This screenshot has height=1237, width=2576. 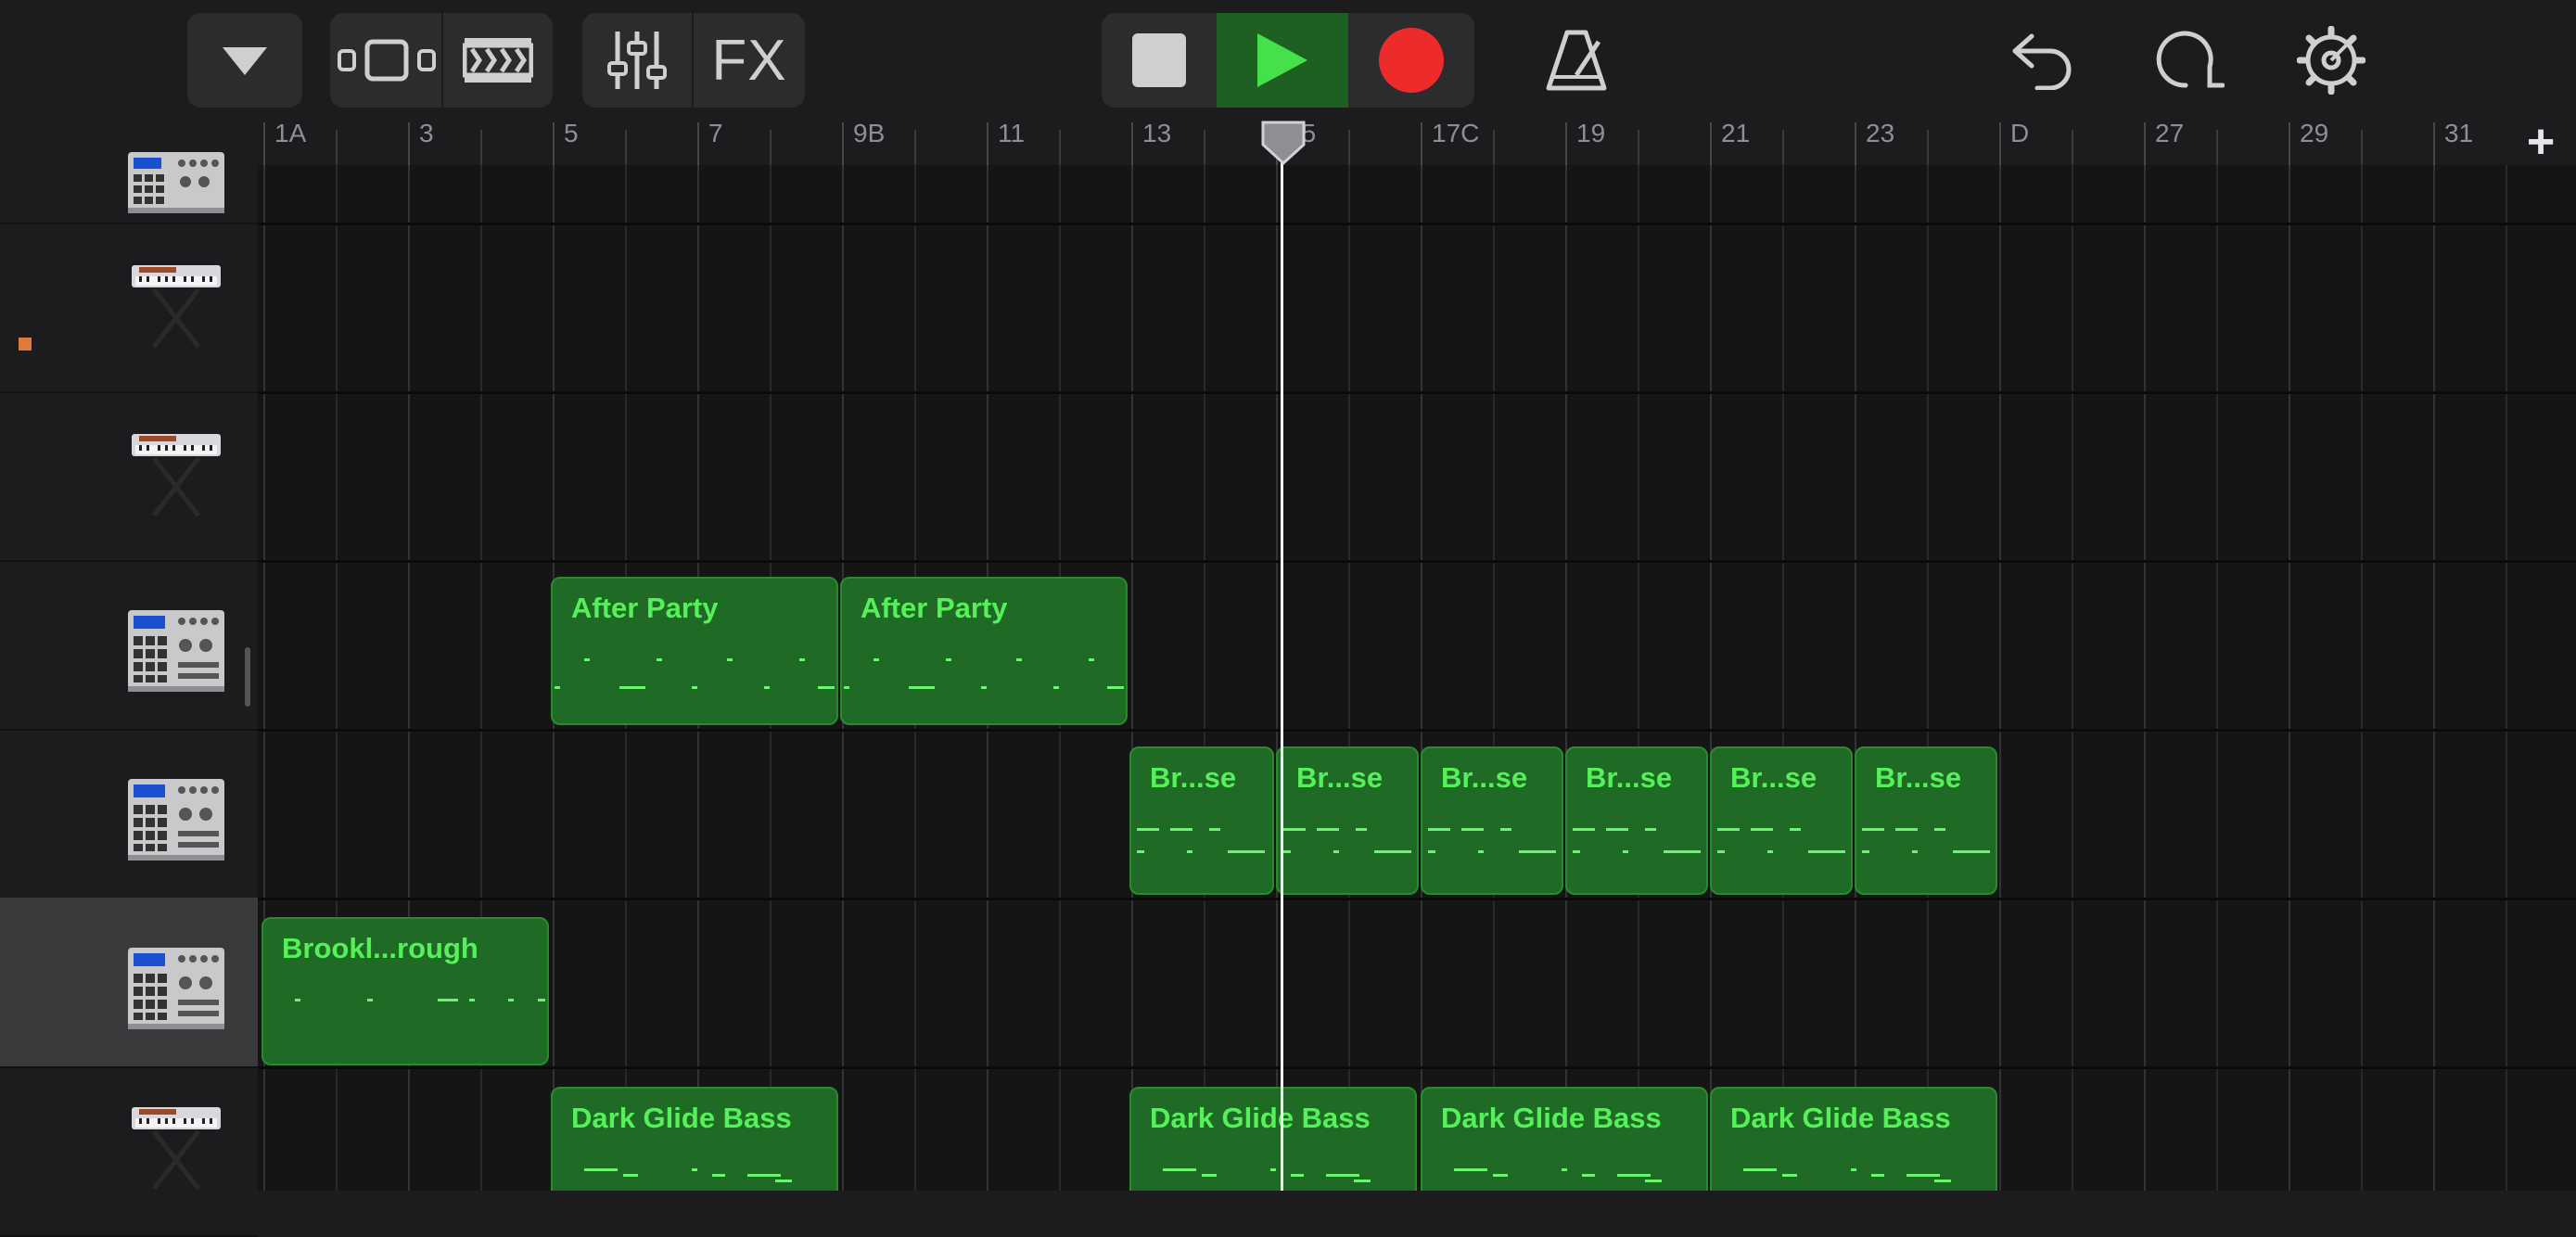 I want to click on region-name: Brookl...rough, so click(x=380, y=948).